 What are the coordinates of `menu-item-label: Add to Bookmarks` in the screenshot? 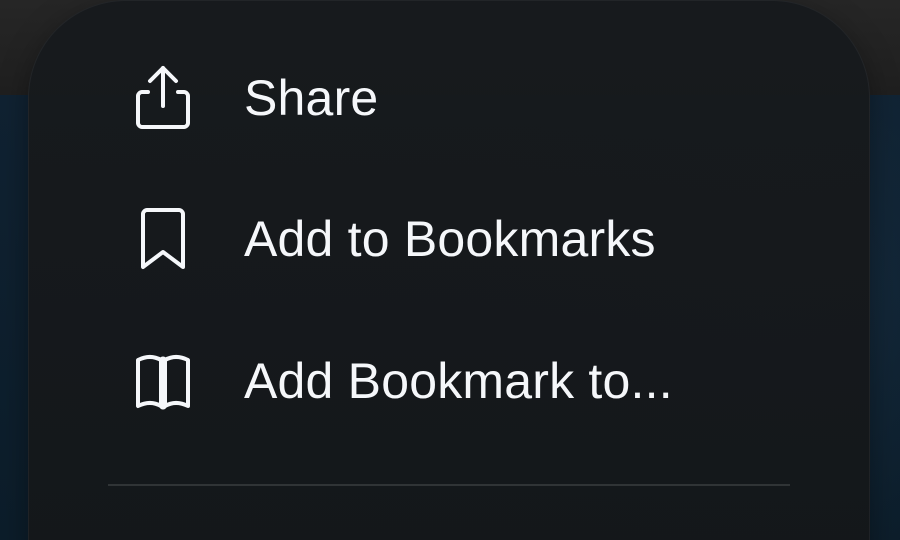 It's located at (450, 239).